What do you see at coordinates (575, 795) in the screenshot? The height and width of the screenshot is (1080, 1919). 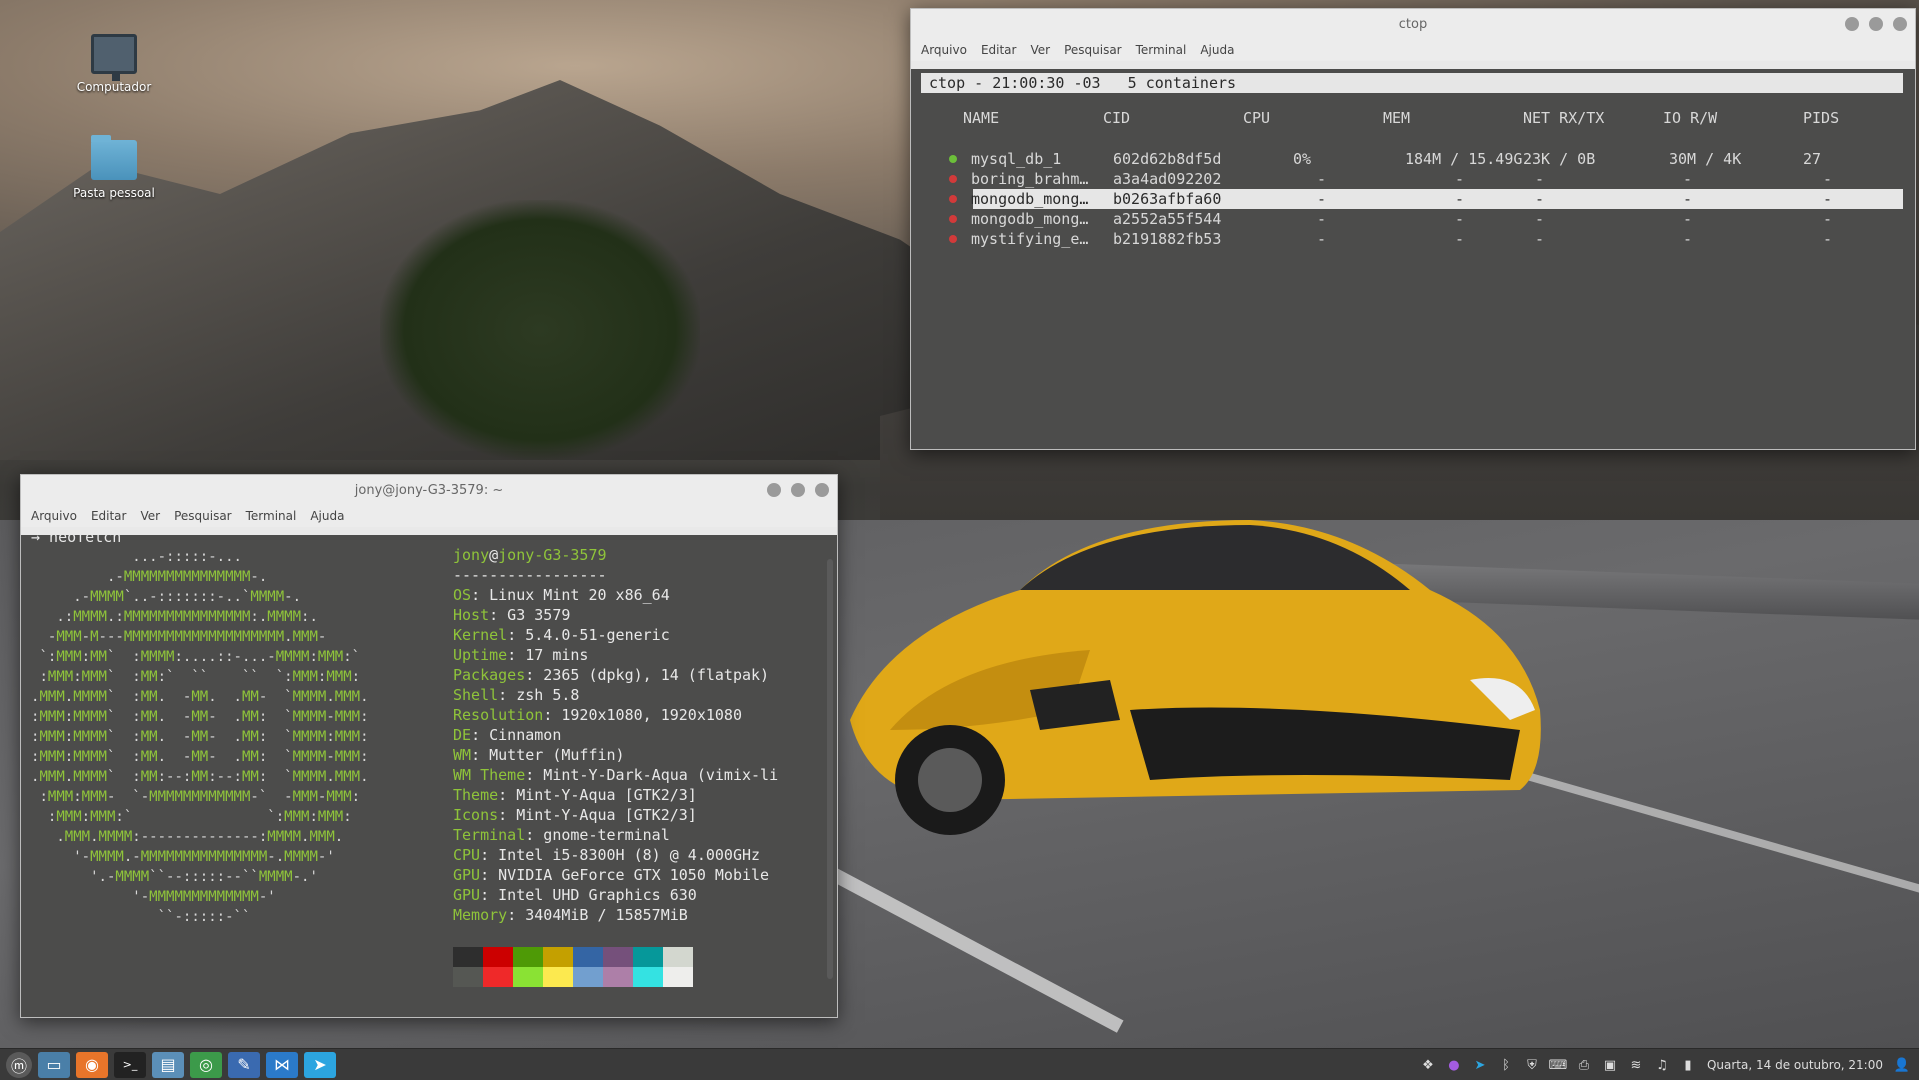 I see `info-line: Theme: Mint-Y-Aqua [GTK2/3]` at bounding box center [575, 795].